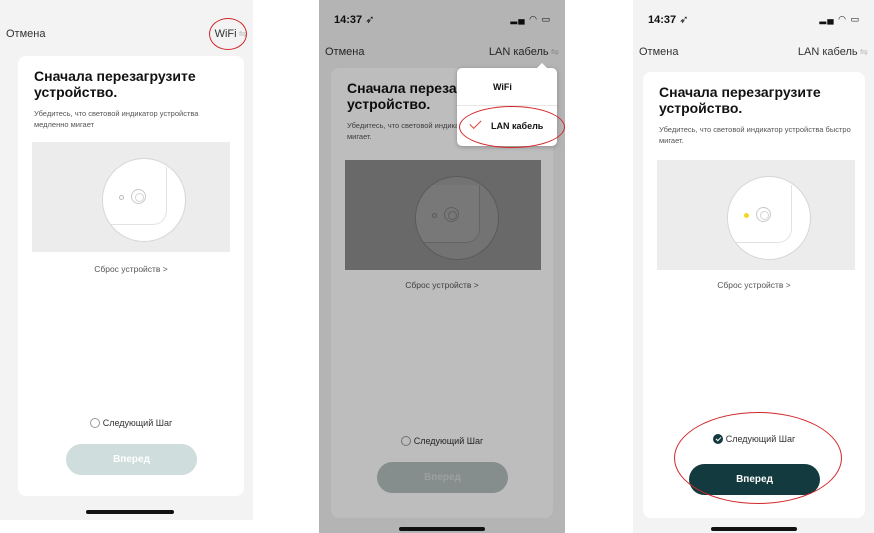 This screenshot has width=874, height=533. Describe the element at coordinates (137, 423) in the screenshot. I see `next-step-label: Следующий Шаг` at that location.